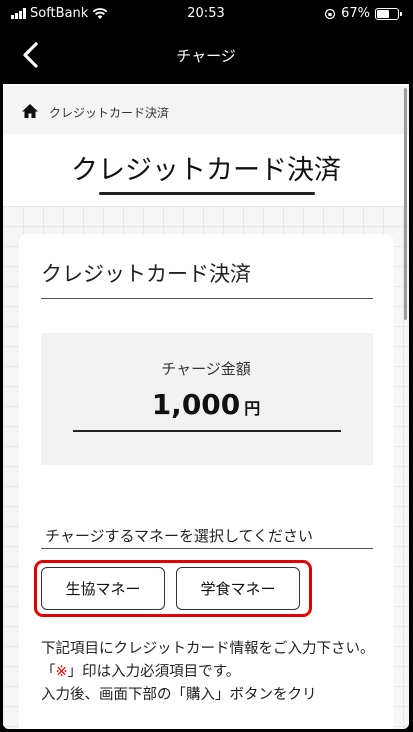  What do you see at coordinates (238, 588) in the screenshot?
I see `cafeteria-money-button: 学食マネー` at bounding box center [238, 588].